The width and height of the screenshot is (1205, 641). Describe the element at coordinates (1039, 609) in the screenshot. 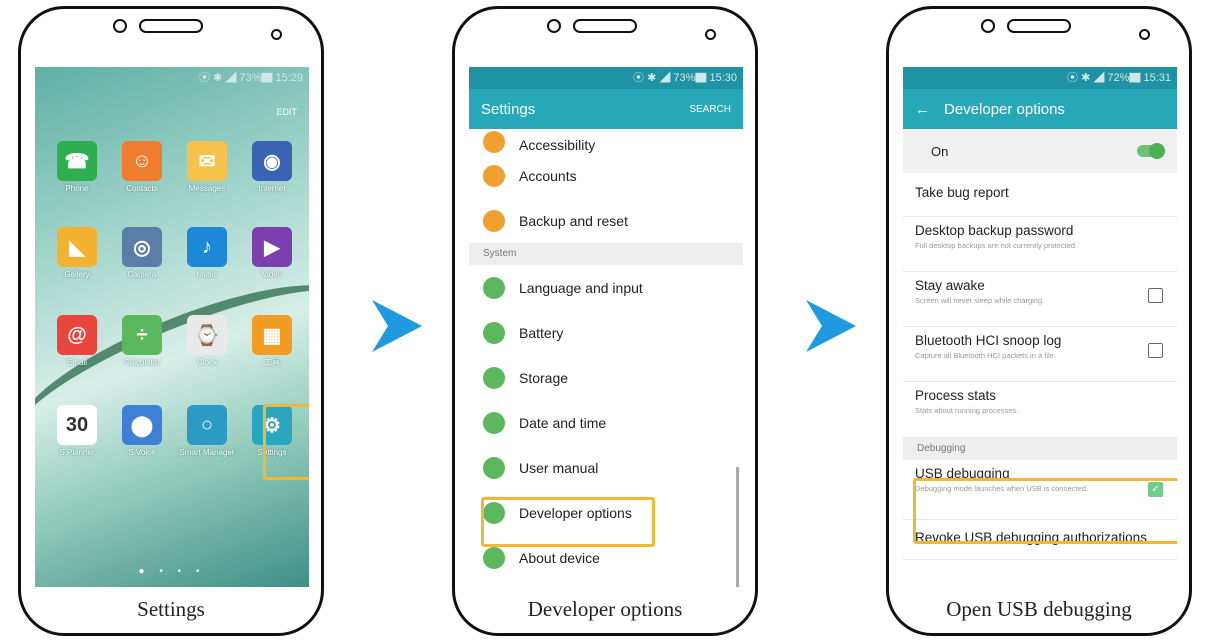

I see `caption-usb-debugging: Open USB debugging` at that location.